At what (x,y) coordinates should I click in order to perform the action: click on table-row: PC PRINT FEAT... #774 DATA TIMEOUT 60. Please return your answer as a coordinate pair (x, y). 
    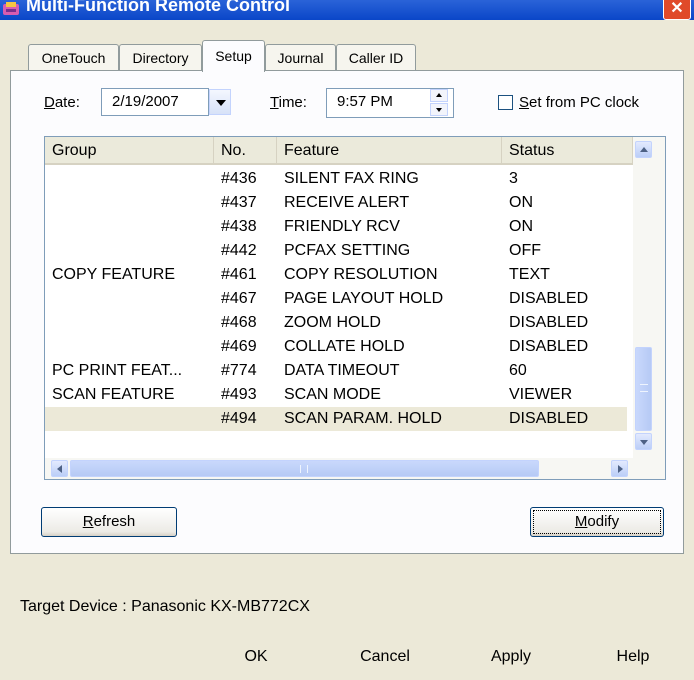
    Looking at the image, I should click on (336, 371).